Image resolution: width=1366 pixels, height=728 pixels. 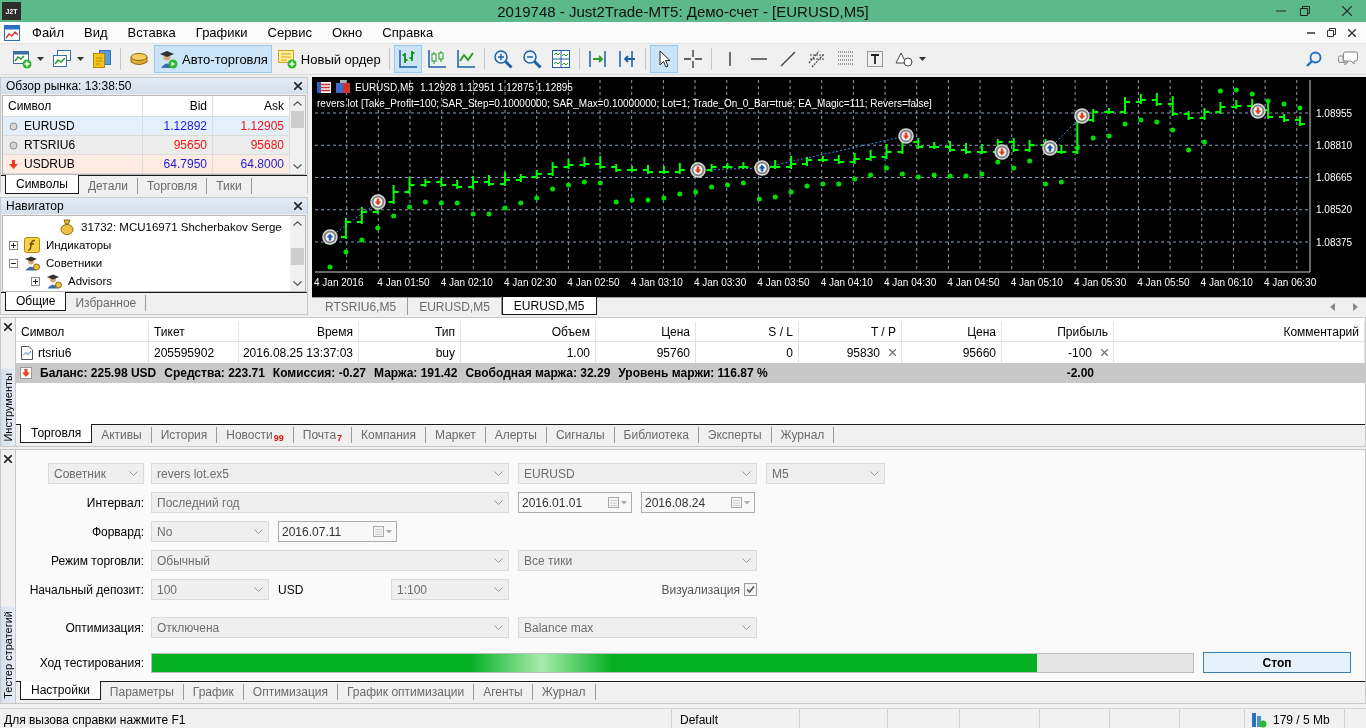 I want to click on tab: Тики, so click(x=229, y=186).